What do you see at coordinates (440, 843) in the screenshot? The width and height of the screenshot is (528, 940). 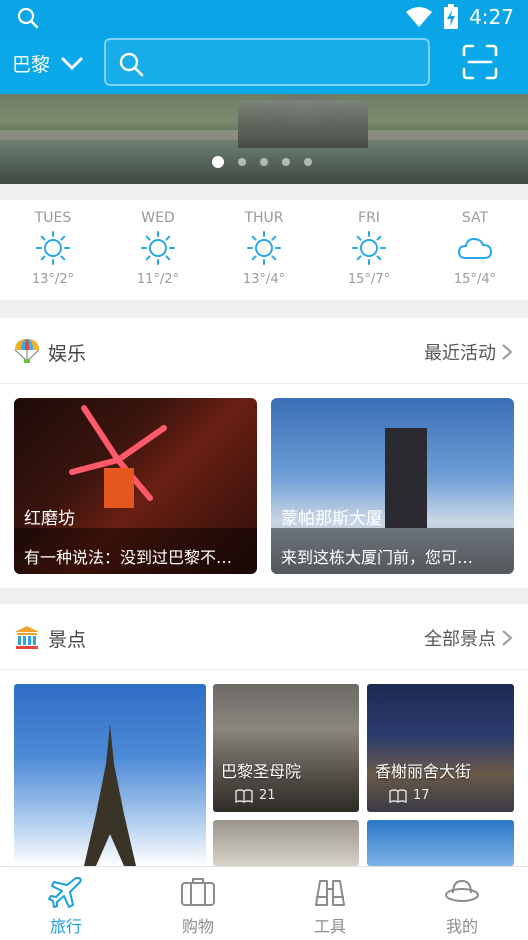 I see `attraction-card-obelisk` at bounding box center [440, 843].